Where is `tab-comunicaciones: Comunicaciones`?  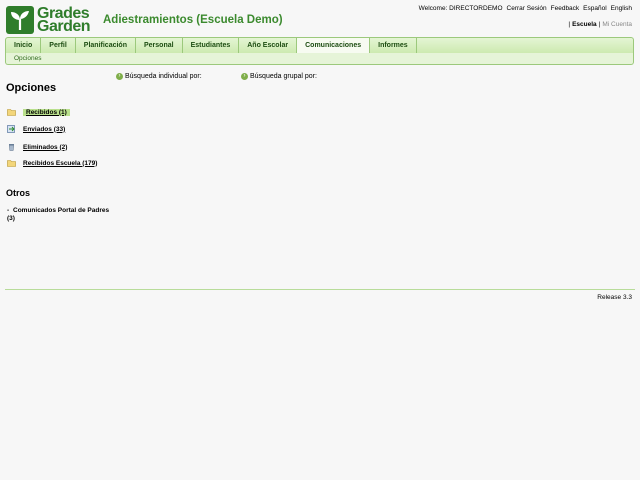
tab-comunicaciones: Comunicaciones is located at coordinates (334, 45).